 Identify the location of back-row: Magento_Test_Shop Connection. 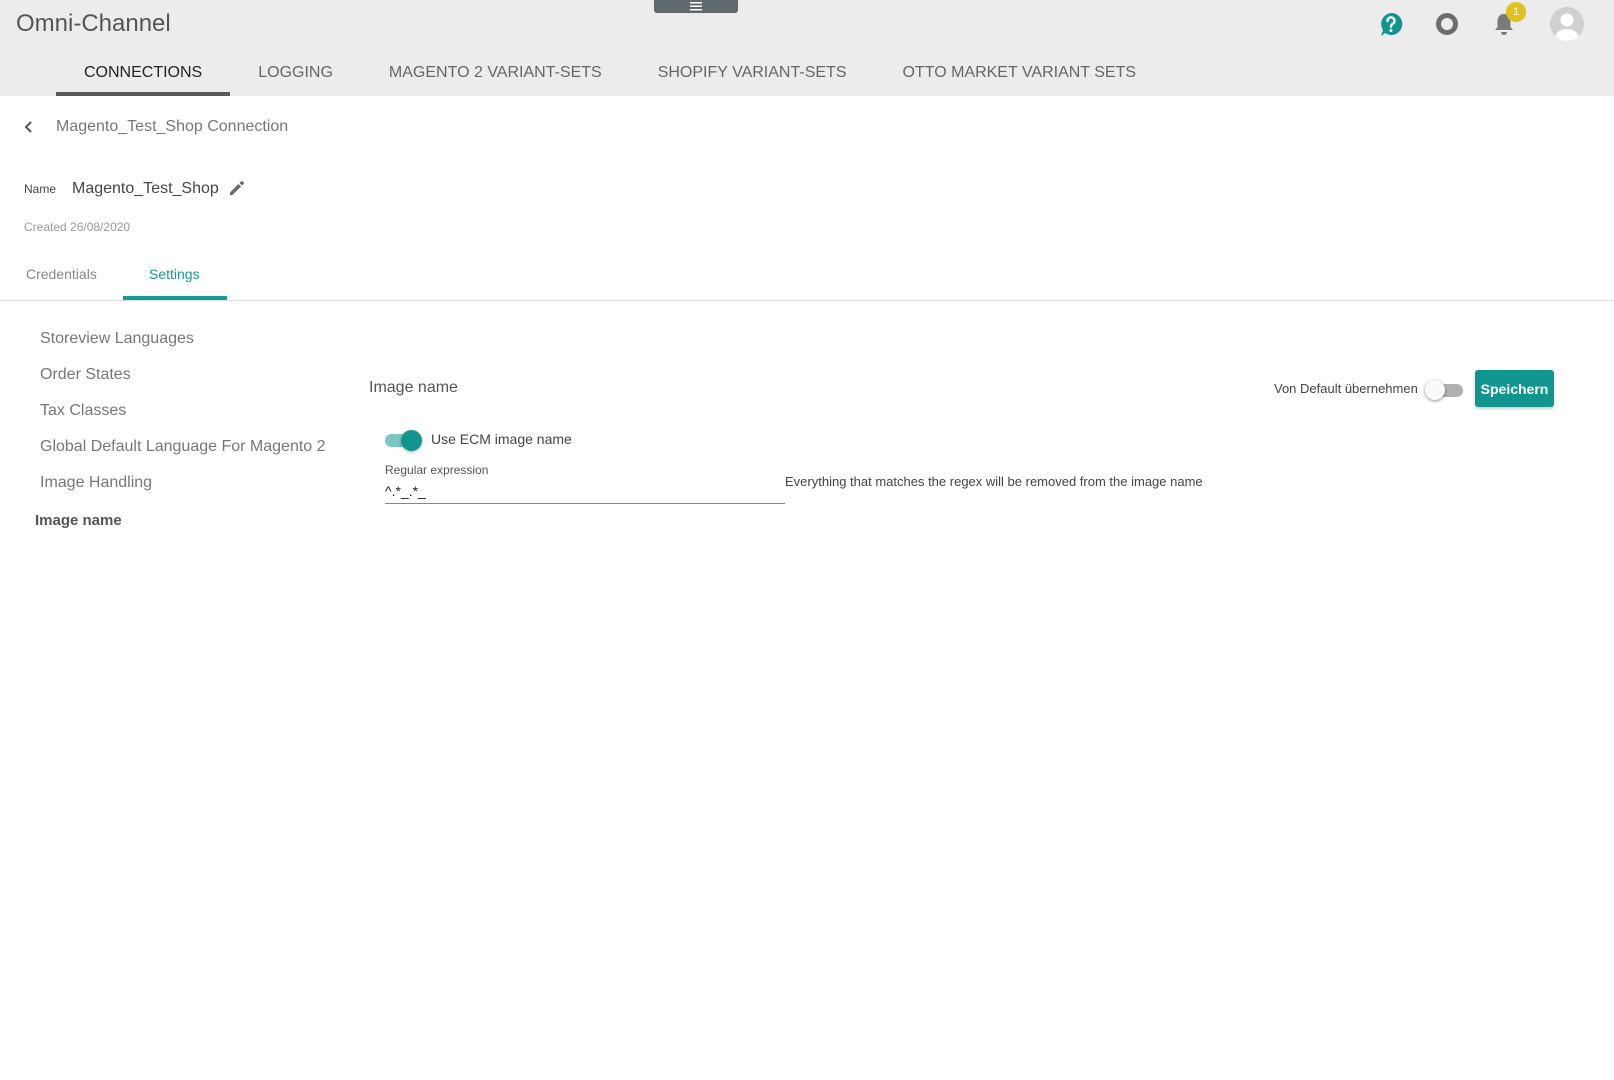
(155, 127).